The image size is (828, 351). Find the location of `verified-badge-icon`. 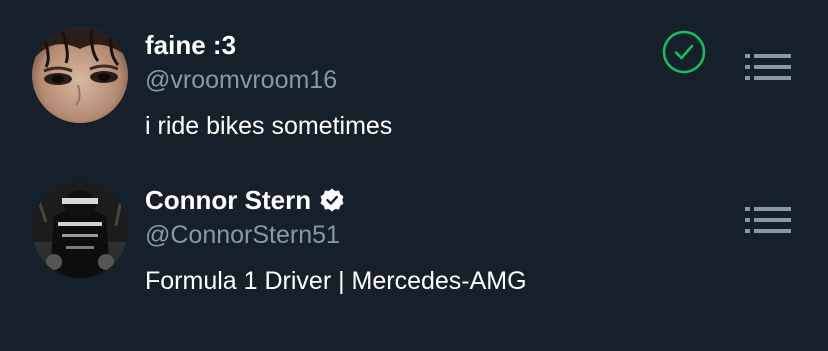

verified-badge-icon is located at coordinates (332, 200).